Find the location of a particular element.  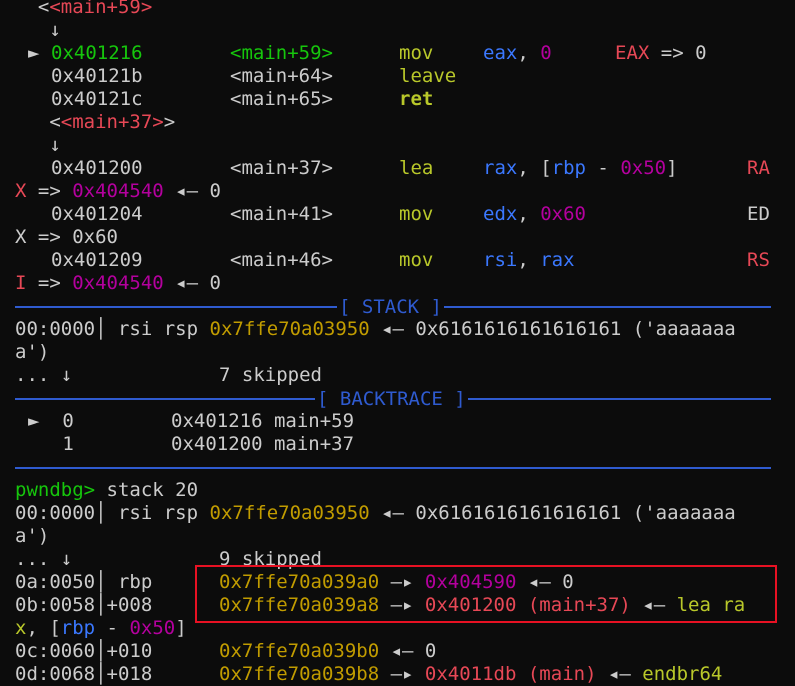

disasm-row-2-sym: <main+65> is located at coordinates (281, 99).